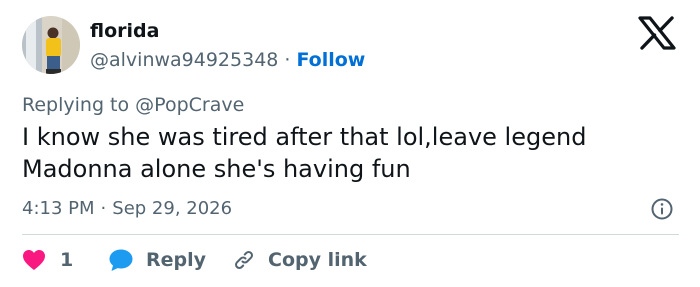 The height and width of the screenshot is (287, 700). Describe the element at coordinates (184, 60) in the screenshot. I see `author-handle: @alvinwa94925348` at that location.